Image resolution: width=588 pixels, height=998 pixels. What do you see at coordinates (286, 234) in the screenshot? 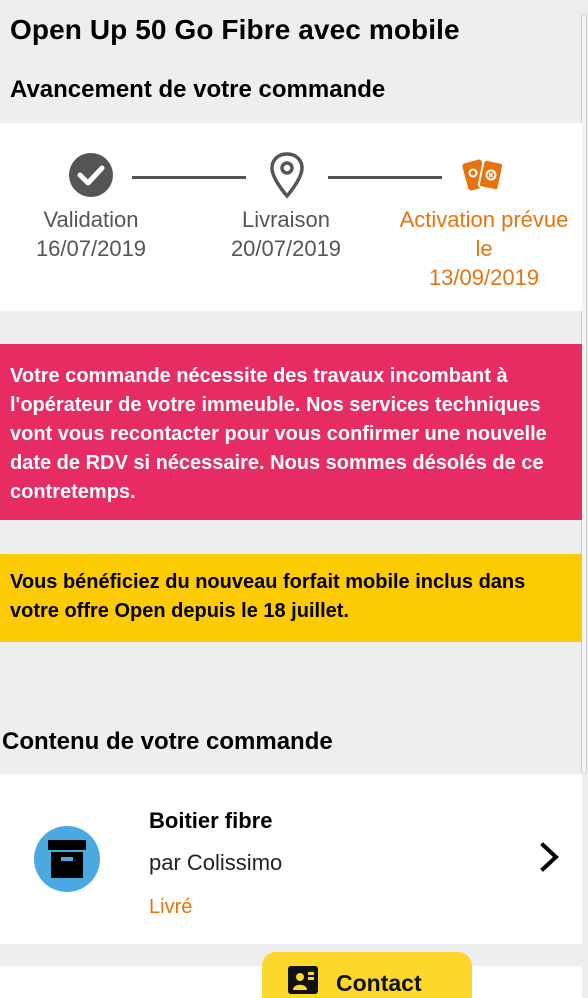
I see `step-livraison-label: Livraison 20/07/2019` at bounding box center [286, 234].